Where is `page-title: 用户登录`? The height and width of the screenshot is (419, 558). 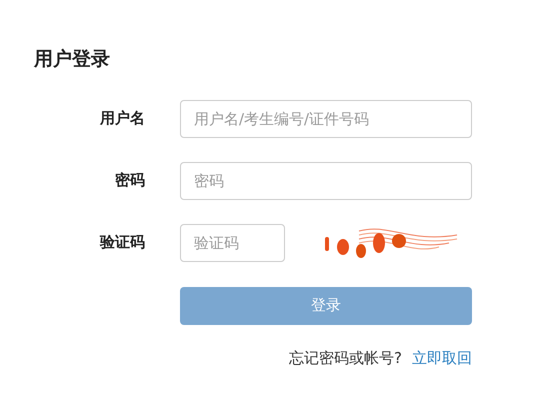
page-title: 用户登录 is located at coordinates (71, 59).